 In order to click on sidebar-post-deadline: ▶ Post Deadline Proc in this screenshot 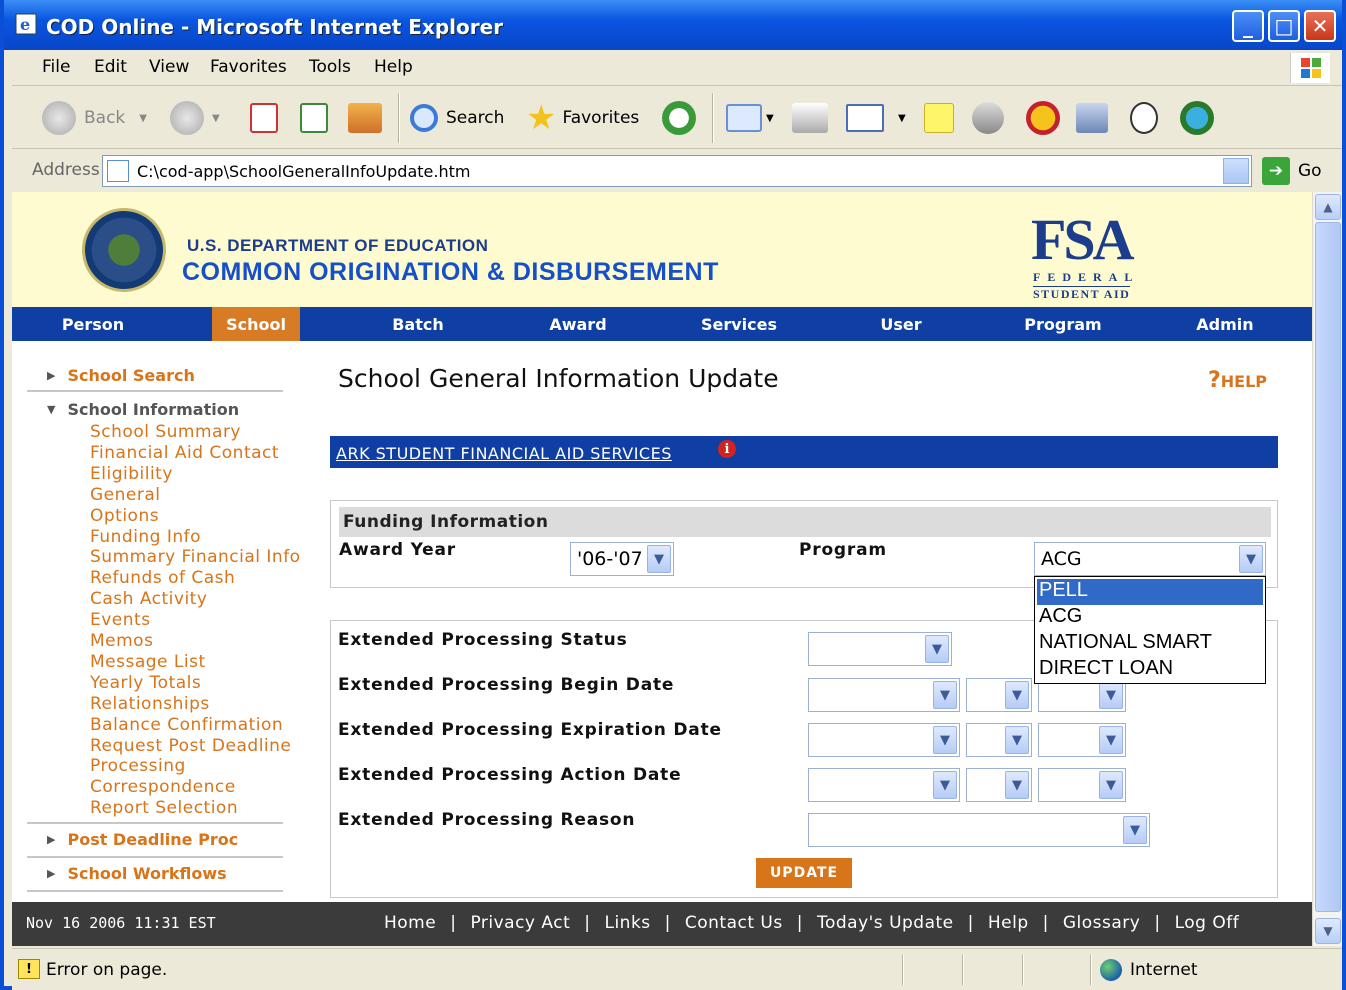, I will do `click(142, 839)`.